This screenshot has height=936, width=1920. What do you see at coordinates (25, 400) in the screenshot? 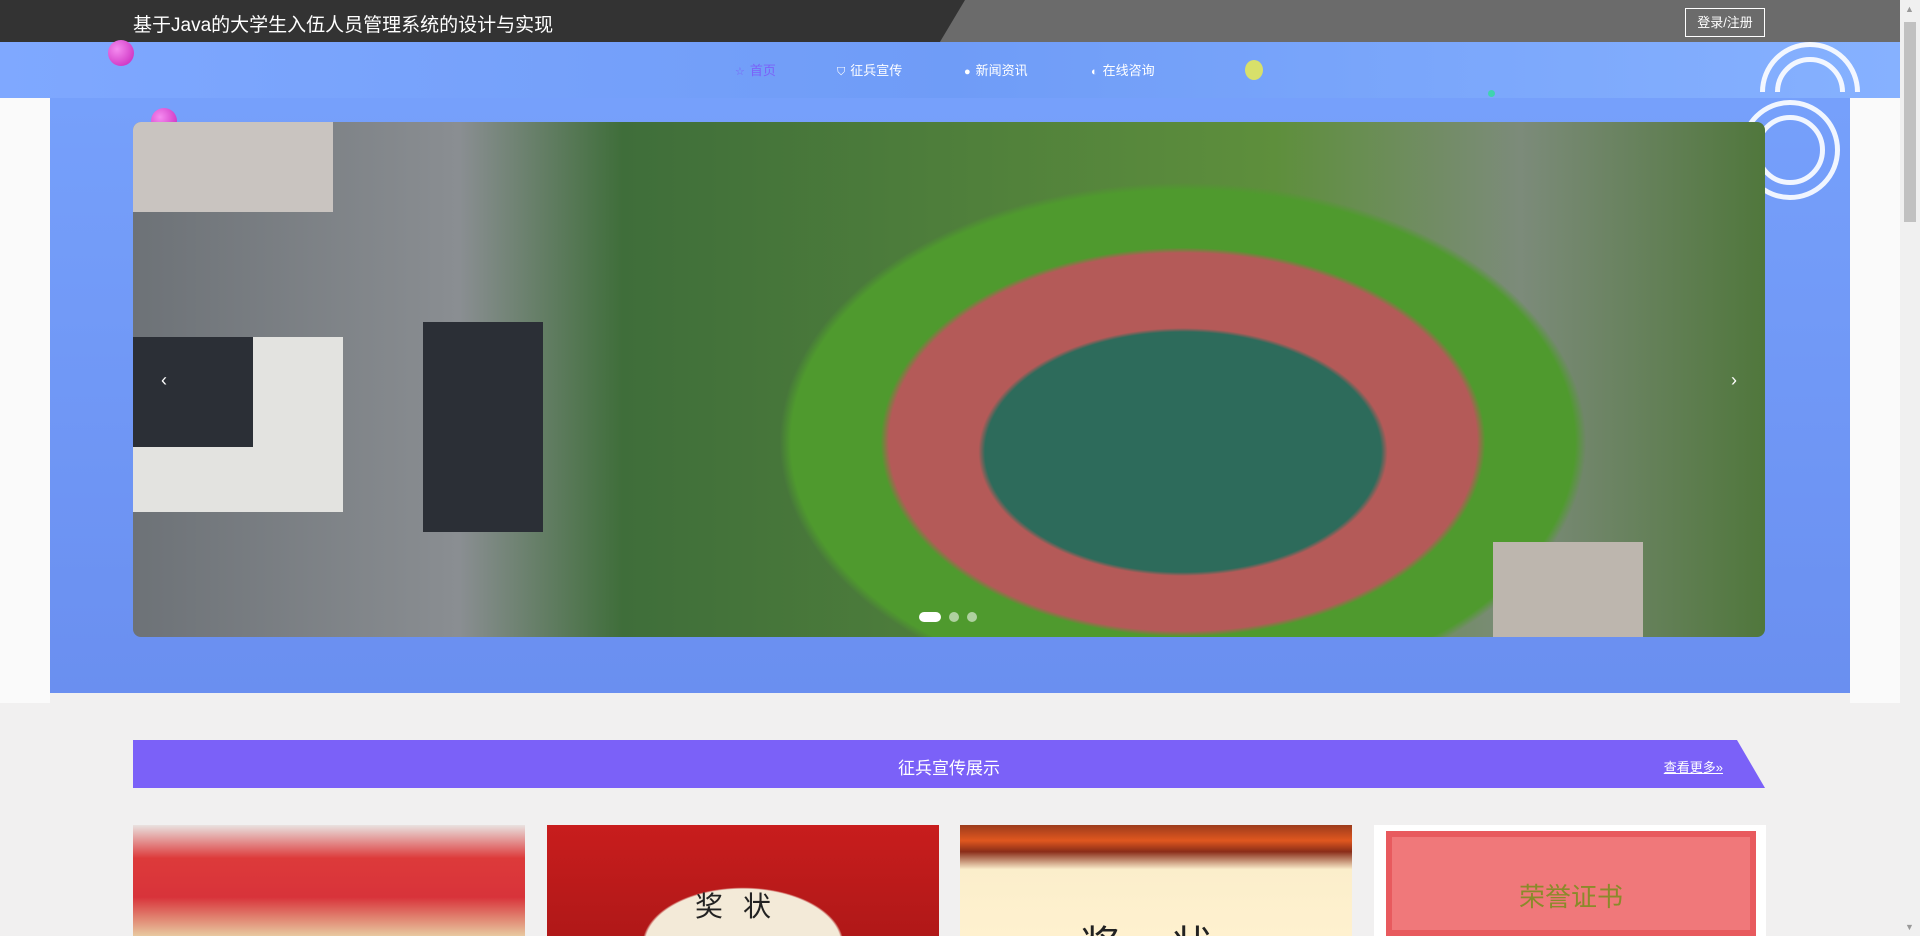
I see `left-margin` at bounding box center [25, 400].